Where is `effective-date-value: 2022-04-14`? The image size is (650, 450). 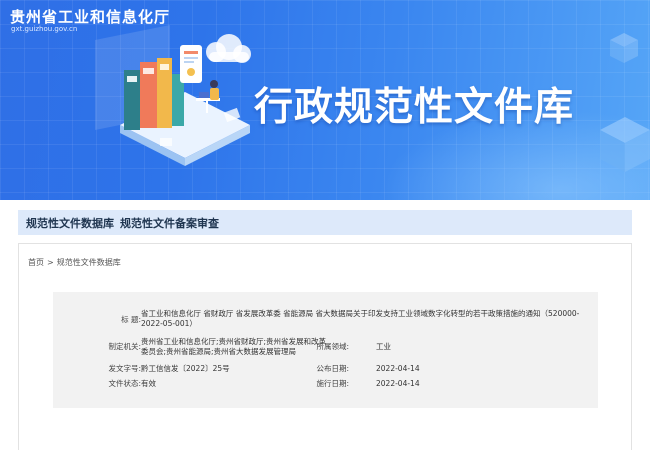
effective-date-value: 2022-04-14 is located at coordinates (398, 383).